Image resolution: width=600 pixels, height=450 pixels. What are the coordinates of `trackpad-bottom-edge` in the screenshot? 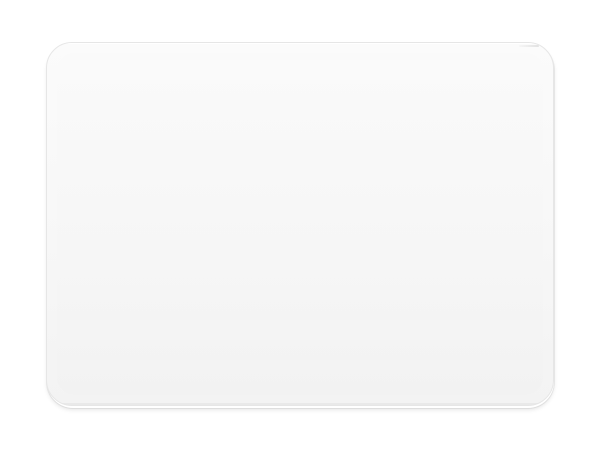 It's located at (300, 404).